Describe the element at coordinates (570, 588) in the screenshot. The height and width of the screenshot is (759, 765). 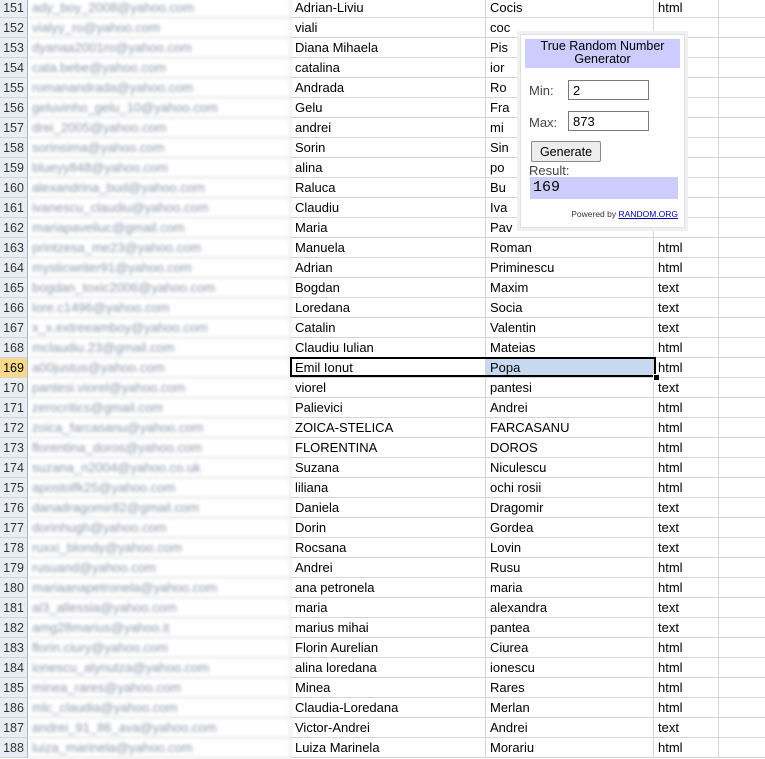
I see `last-name-cell: maria` at that location.